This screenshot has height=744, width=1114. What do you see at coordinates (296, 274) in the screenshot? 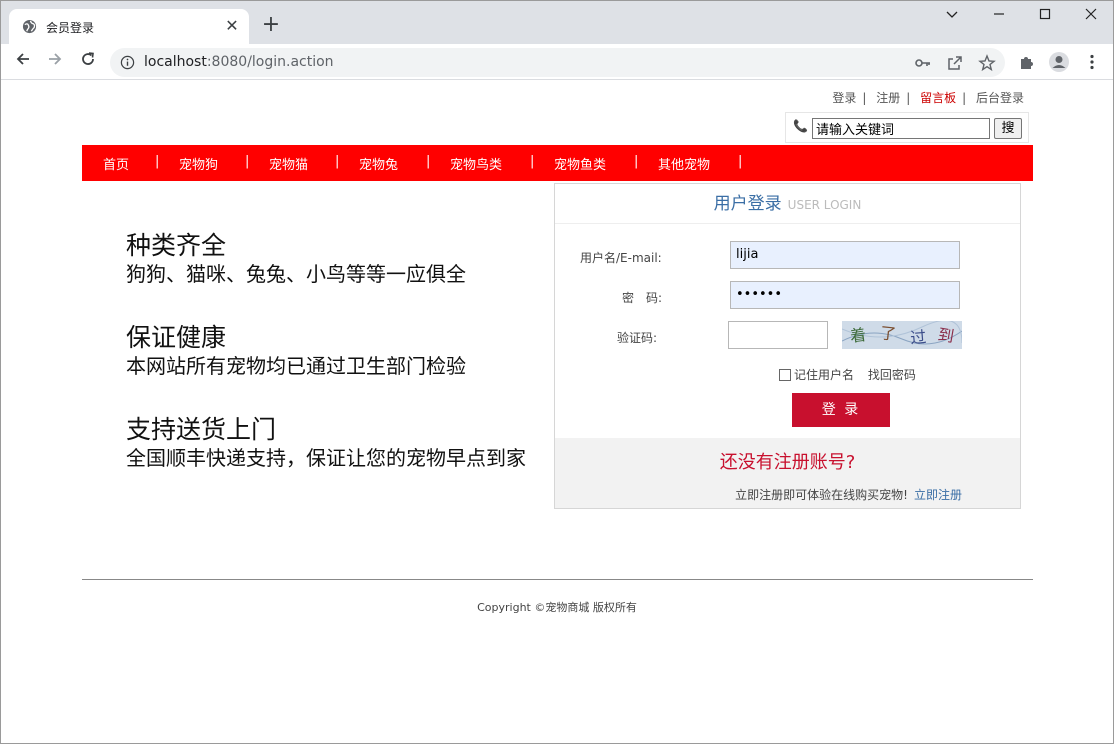
I see `promo-text: 狗狗、猫咪、兔兔、小鸟等等一应俱全` at bounding box center [296, 274].